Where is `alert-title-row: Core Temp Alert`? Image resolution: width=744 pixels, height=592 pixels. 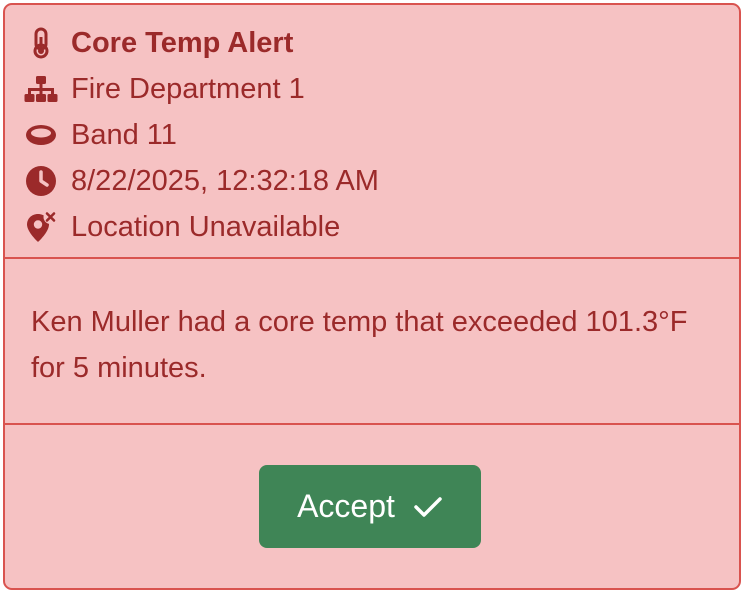
alert-title-row: Core Temp Alert is located at coordinates (158, 43).